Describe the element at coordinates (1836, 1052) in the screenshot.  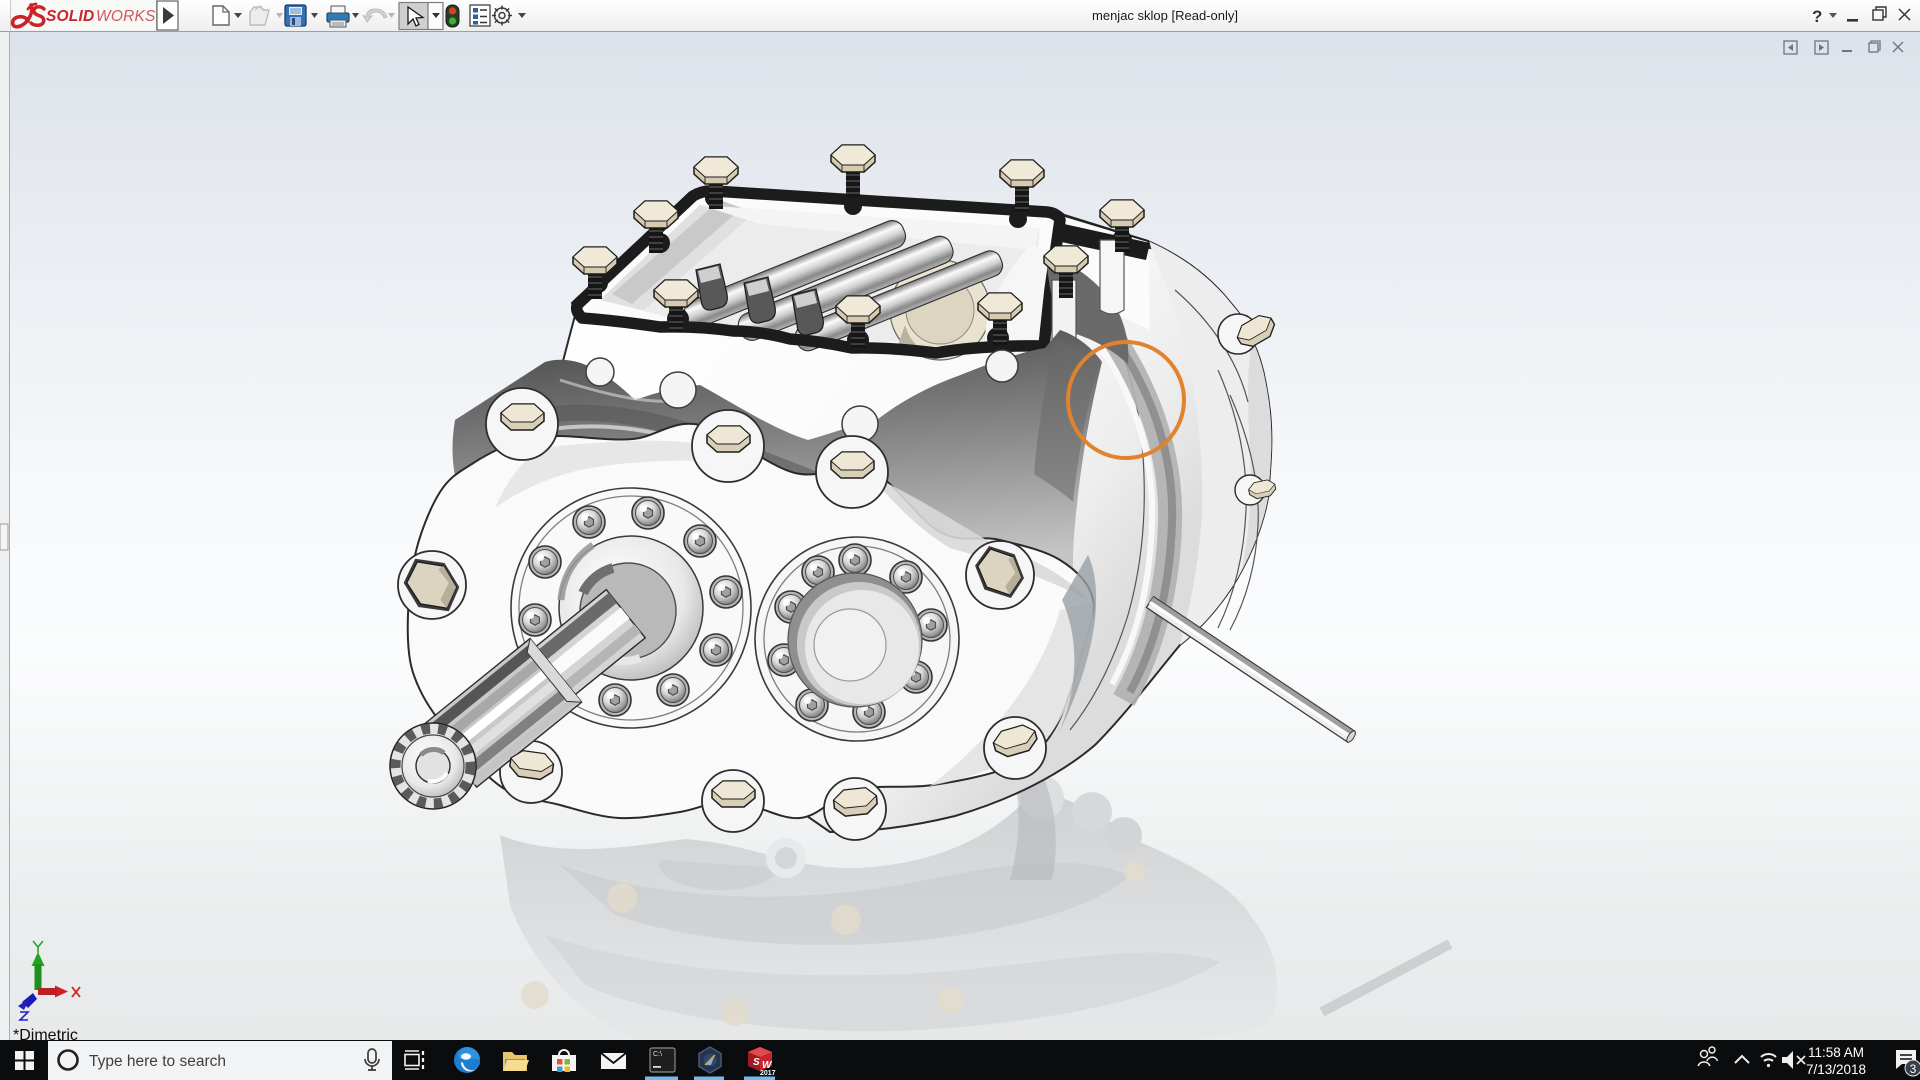
I see `svg-text: 11:58 AM` at that location.